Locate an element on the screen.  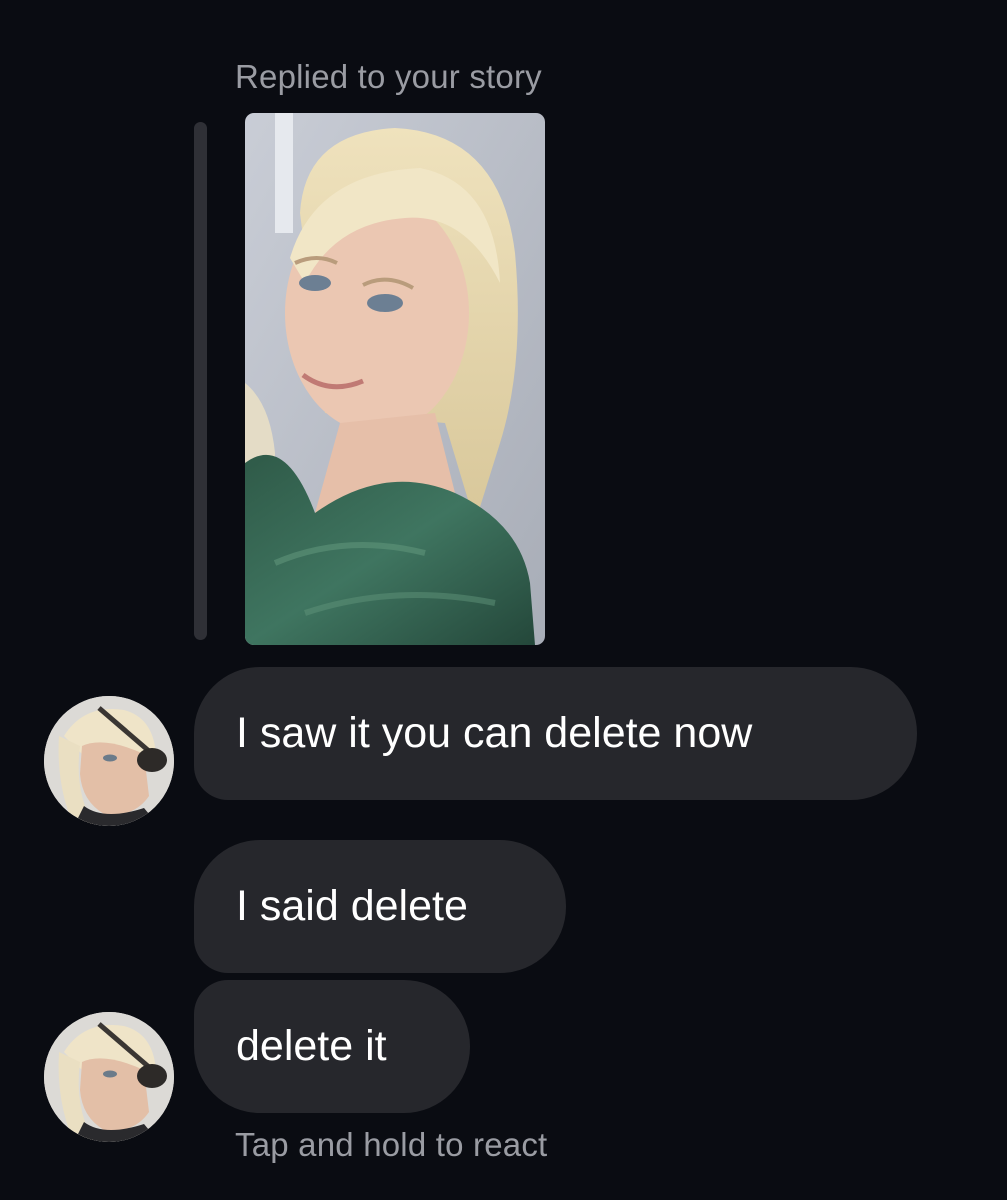
message-text: delete it is located at coordinates (311, 1046).